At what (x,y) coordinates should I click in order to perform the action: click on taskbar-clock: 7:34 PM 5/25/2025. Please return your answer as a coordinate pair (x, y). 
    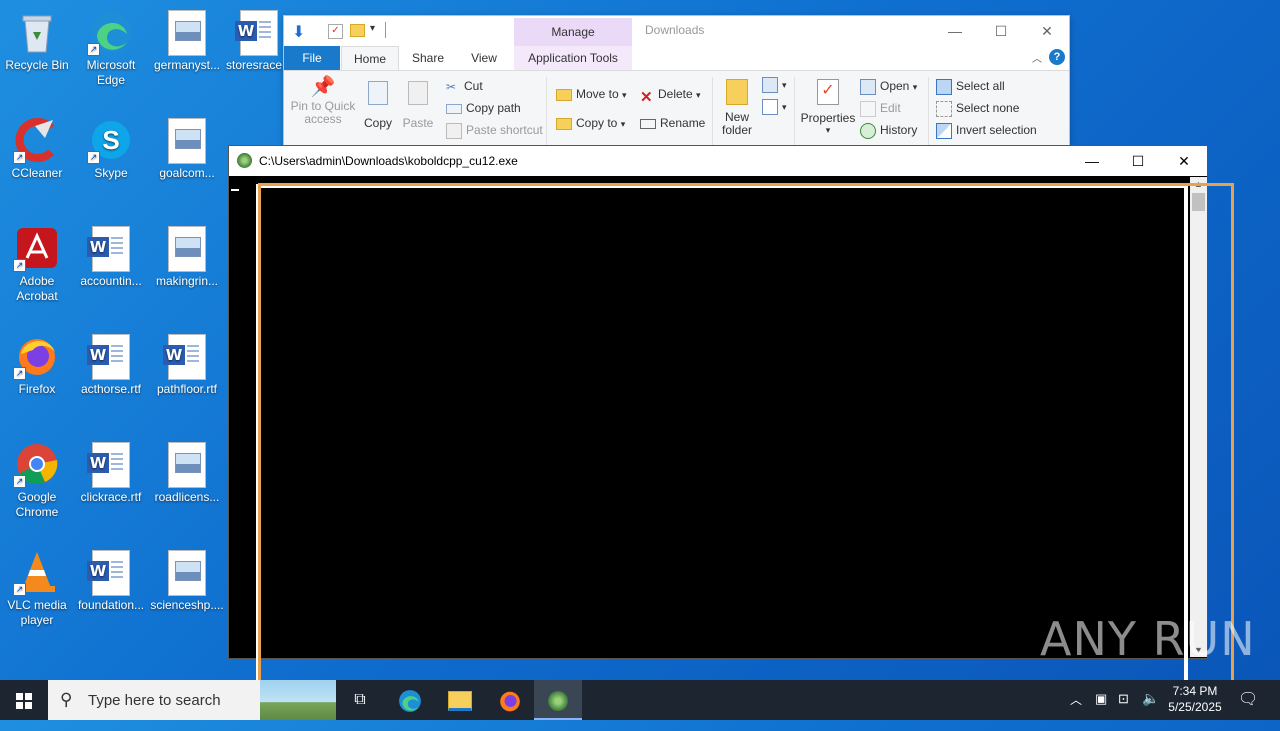
    Looking at the image, I should click on (1195, 699).